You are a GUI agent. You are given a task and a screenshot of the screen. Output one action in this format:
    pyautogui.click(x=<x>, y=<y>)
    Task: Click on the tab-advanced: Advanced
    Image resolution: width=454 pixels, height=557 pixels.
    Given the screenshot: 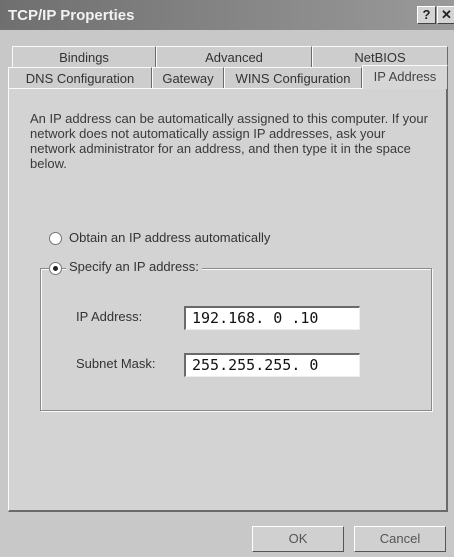 What is the action you would take?
    pyautogui.click(x=234, y=56)
    